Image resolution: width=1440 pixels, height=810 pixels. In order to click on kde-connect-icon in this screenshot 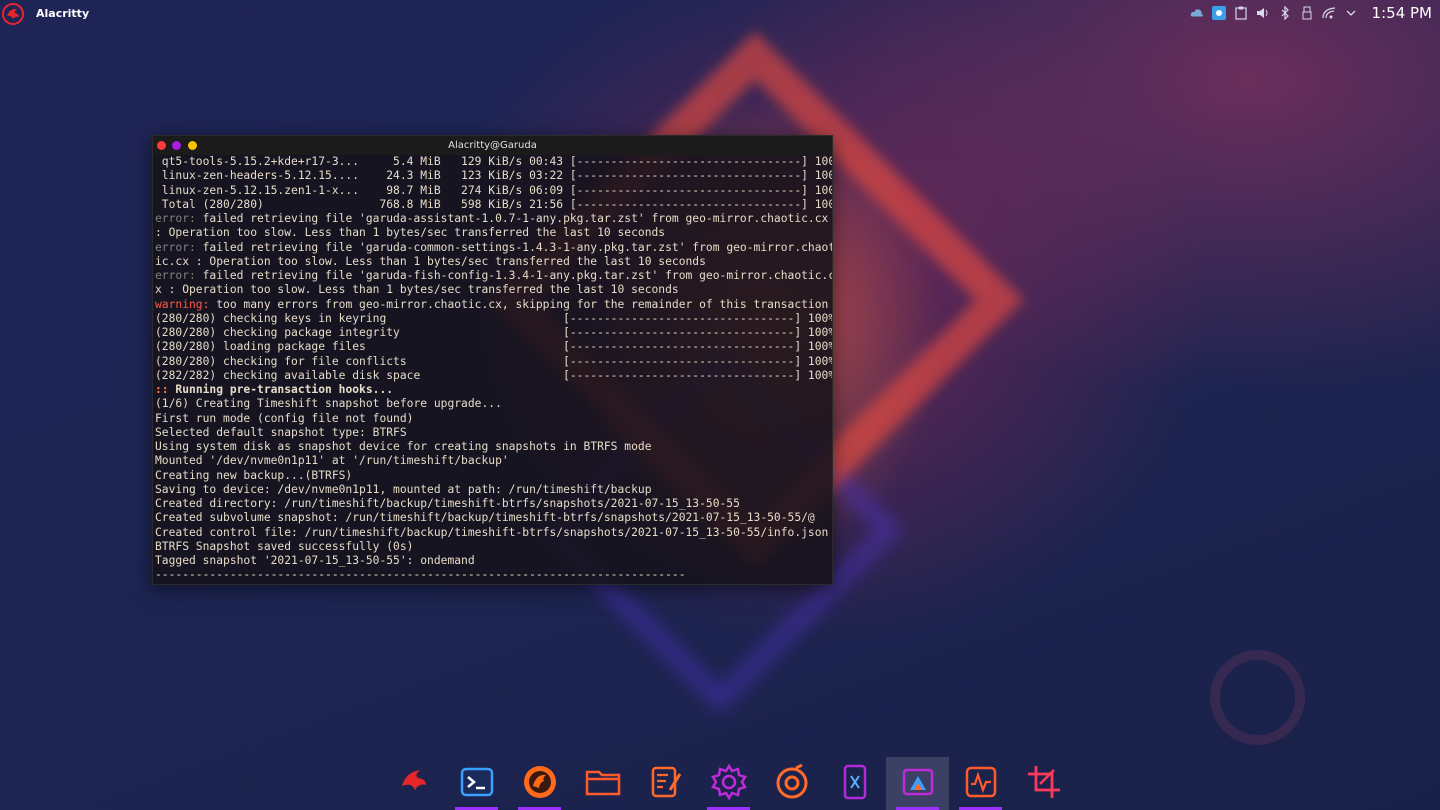, I will do `click(855, 784)`.